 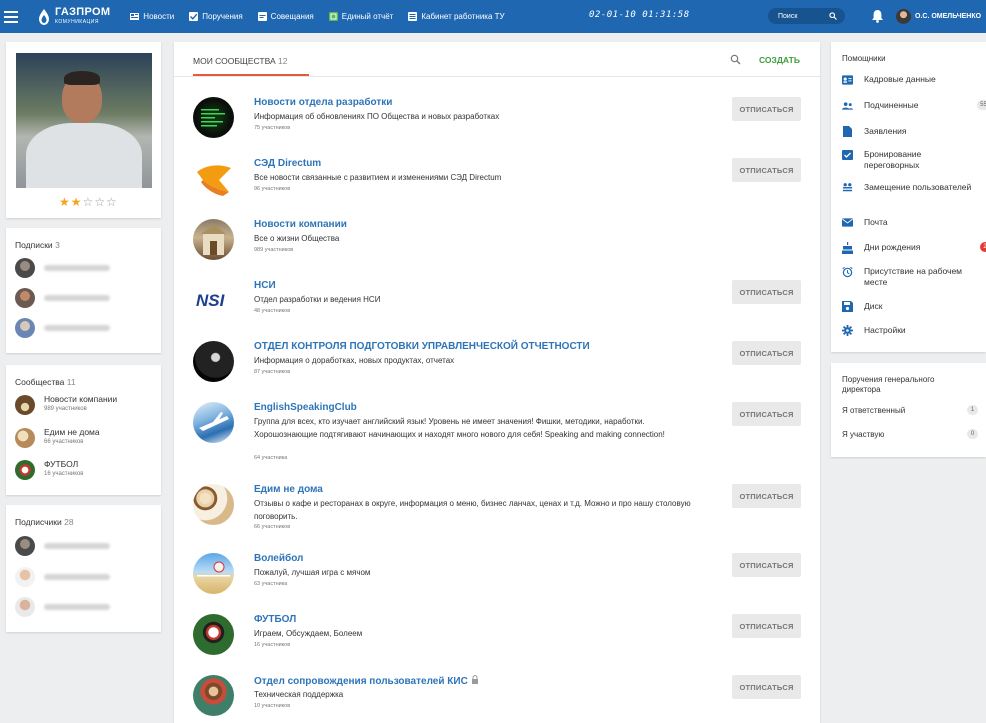 What do you see at coordinates (847, 105) in the screenshot?
I see `people-icon` at bounding box center [847, 105].